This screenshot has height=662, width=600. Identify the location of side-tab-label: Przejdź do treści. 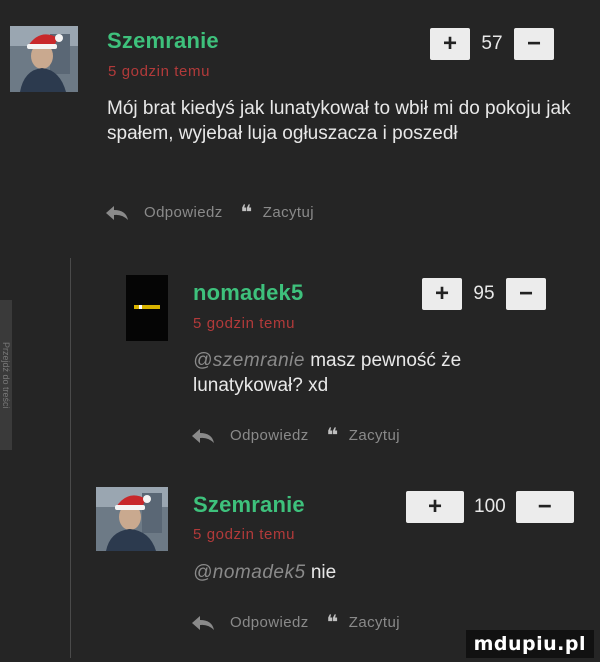
(6, 375).